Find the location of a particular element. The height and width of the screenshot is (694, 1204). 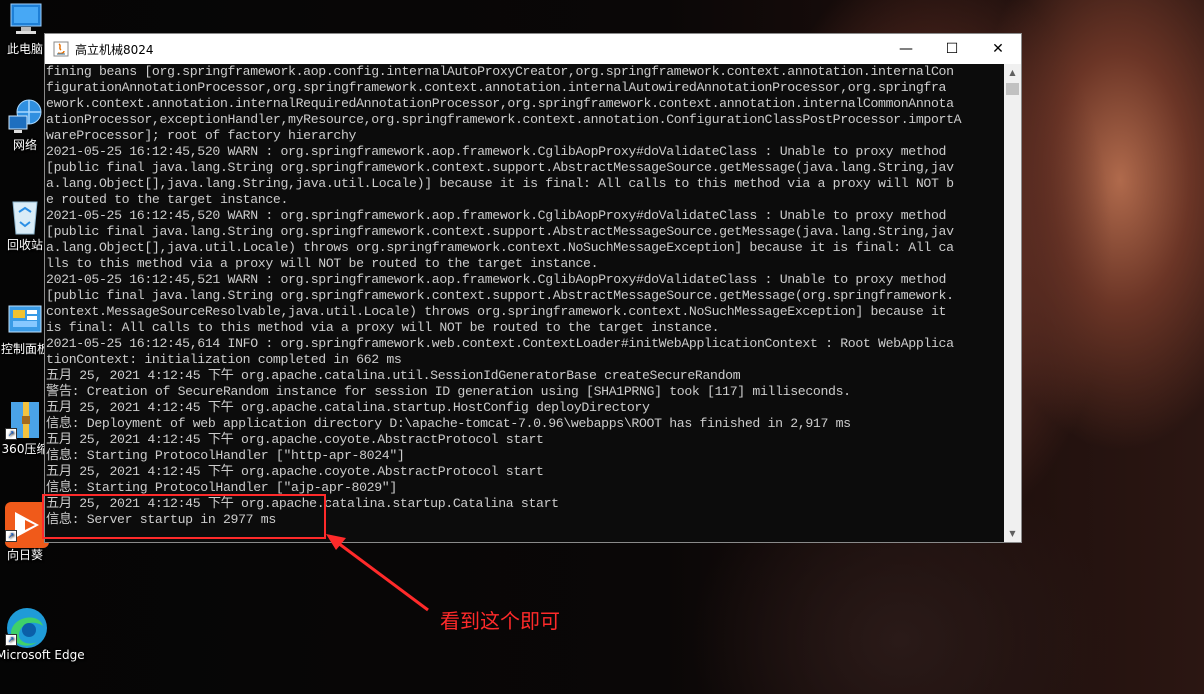

minimize-icon: — is located at coordinates (906, 49).